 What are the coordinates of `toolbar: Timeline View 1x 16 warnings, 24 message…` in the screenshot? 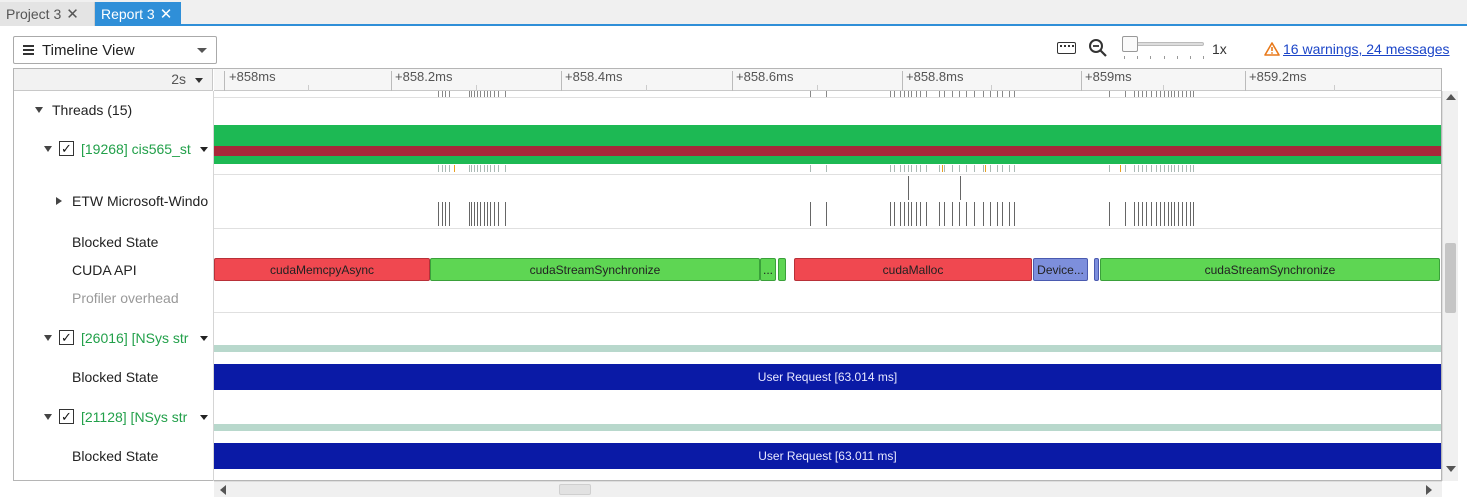 It's located at (733, 48).